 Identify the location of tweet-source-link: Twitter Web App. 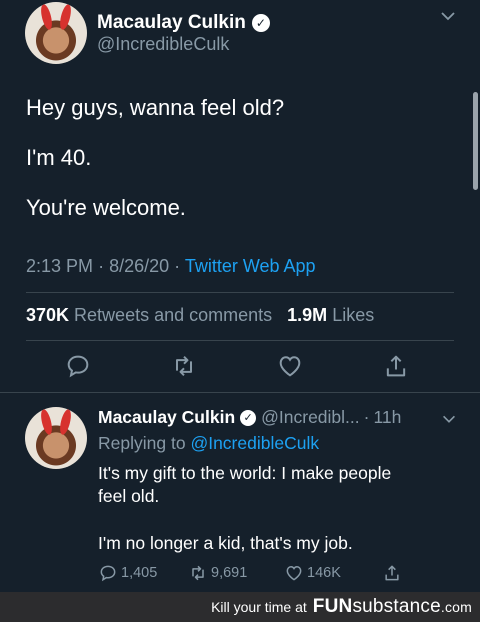
(250, 266).